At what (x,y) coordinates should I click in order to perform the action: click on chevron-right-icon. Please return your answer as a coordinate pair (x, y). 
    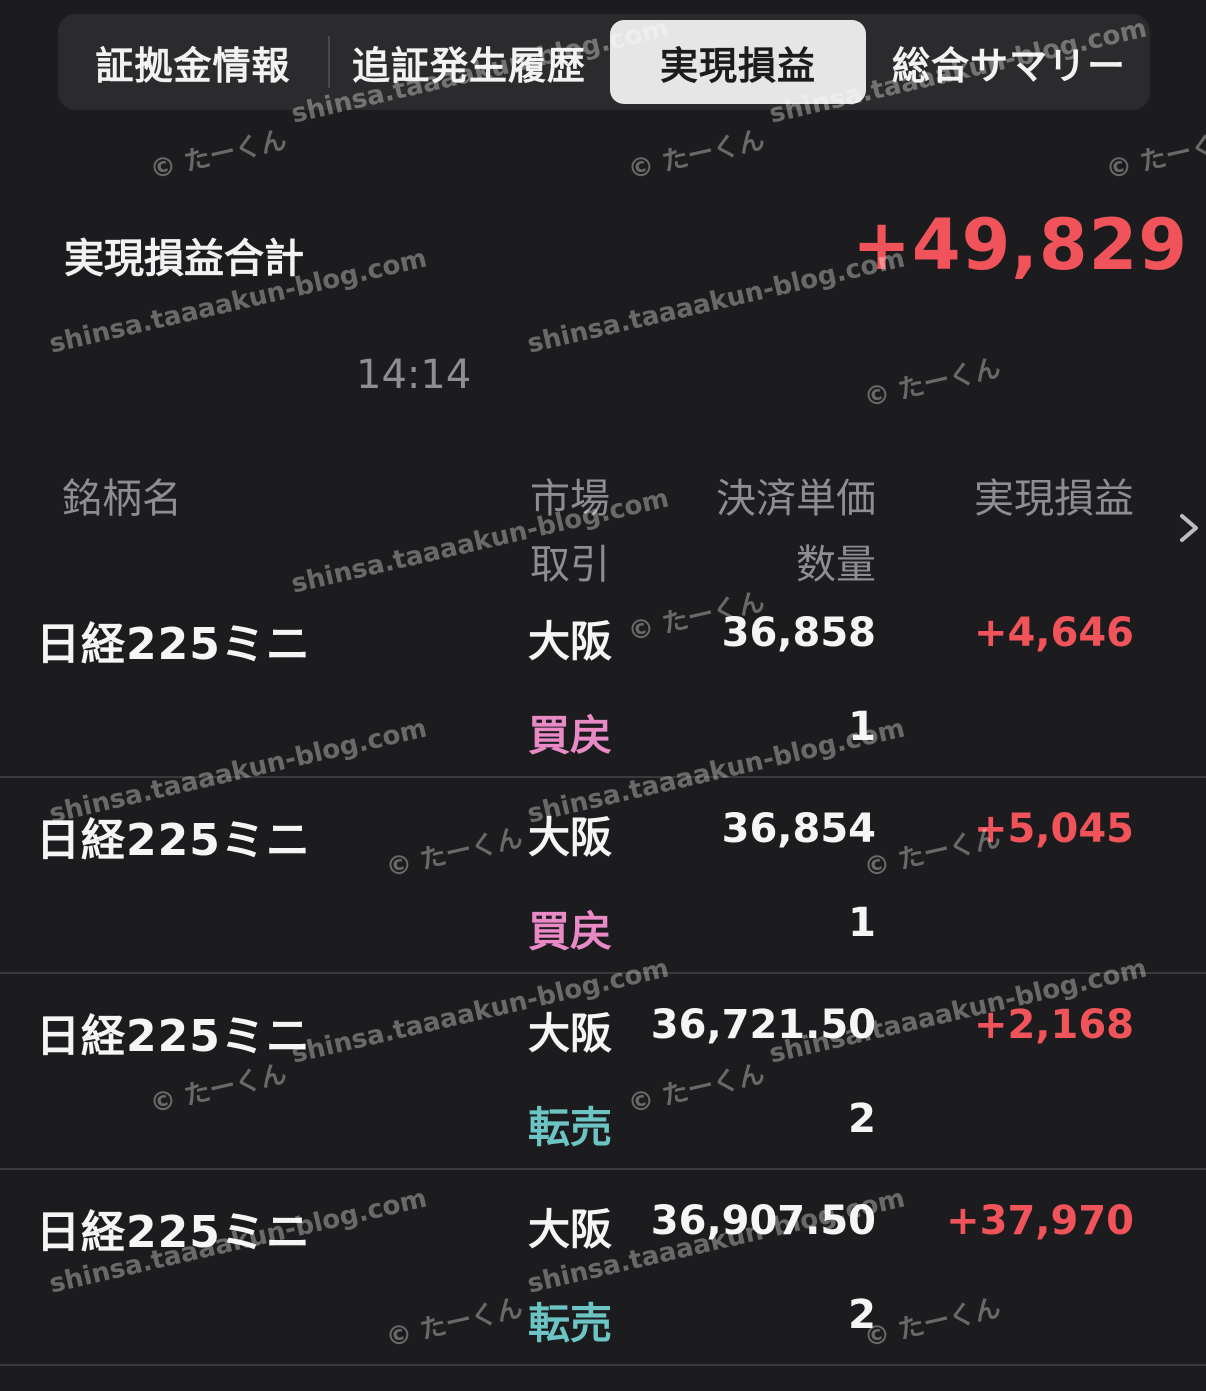
    Looking at the image, I should click on (1189, 528).